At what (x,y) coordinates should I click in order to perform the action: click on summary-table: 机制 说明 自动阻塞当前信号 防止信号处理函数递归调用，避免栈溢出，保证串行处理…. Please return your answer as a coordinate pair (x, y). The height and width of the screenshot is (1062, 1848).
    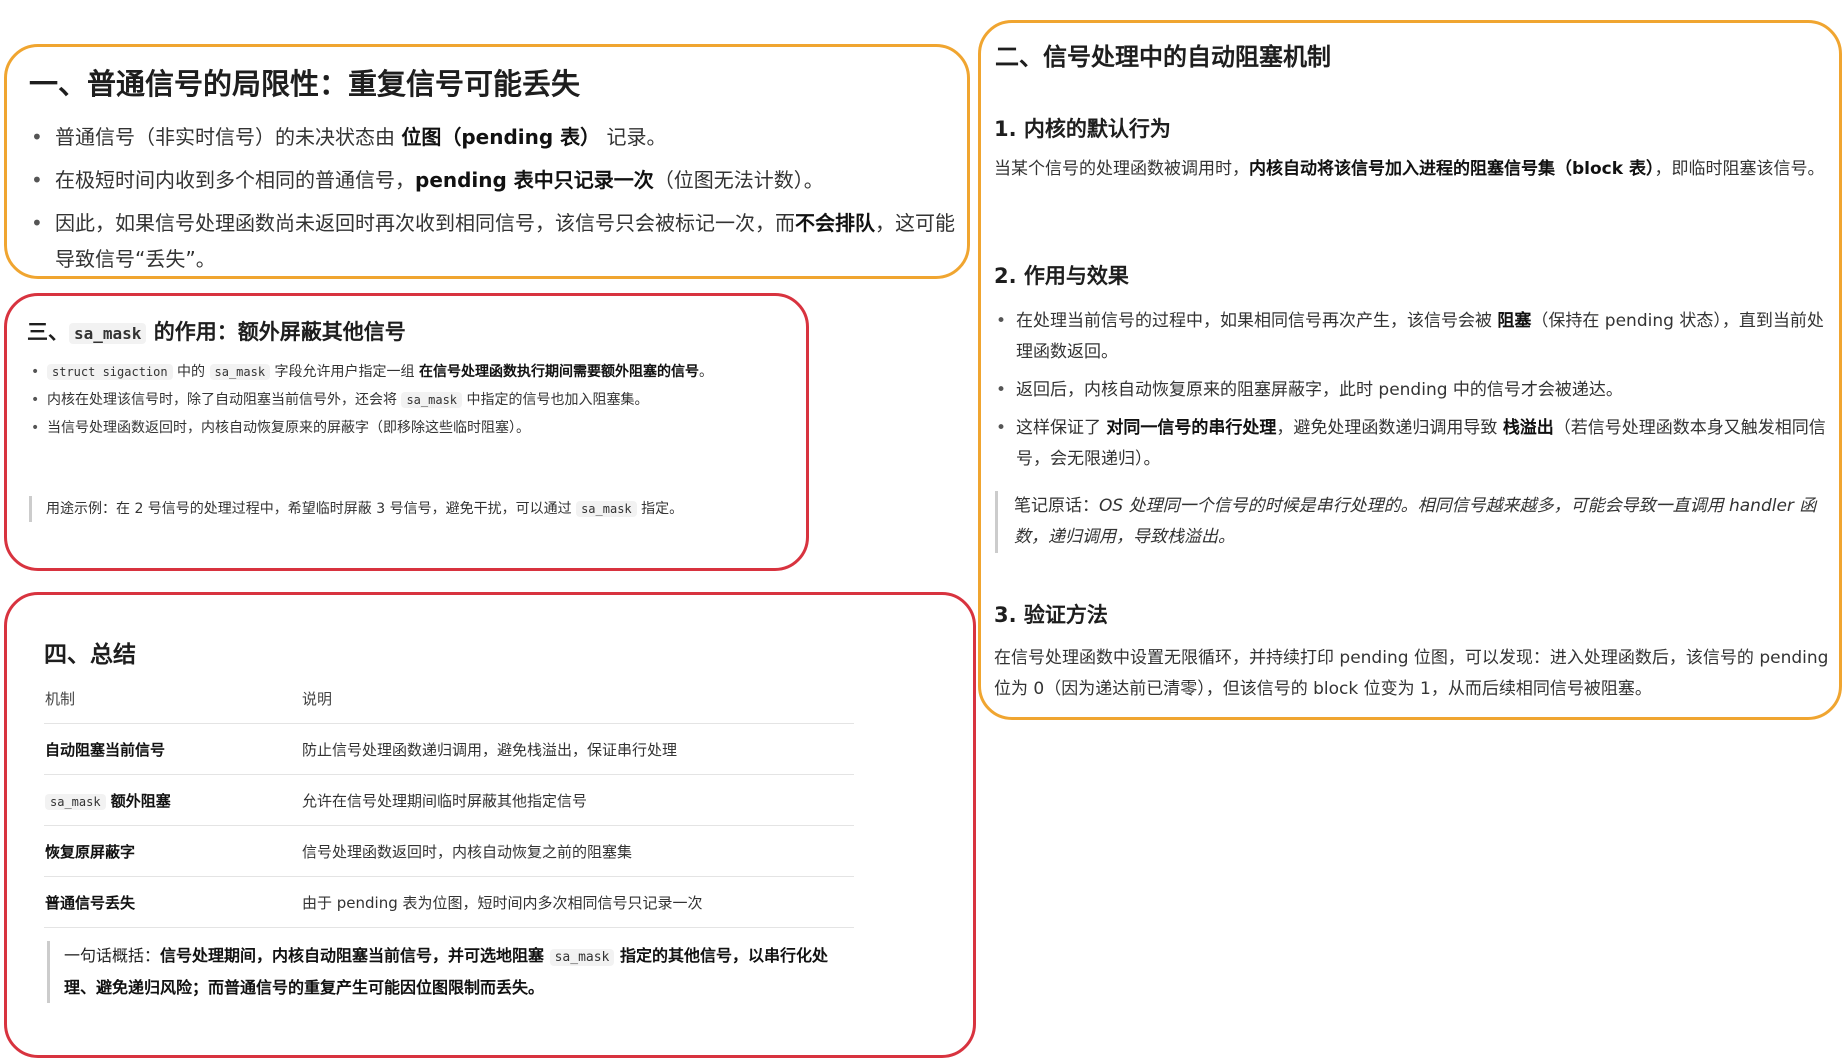
    Looking at the image, I should click on (449, 800).